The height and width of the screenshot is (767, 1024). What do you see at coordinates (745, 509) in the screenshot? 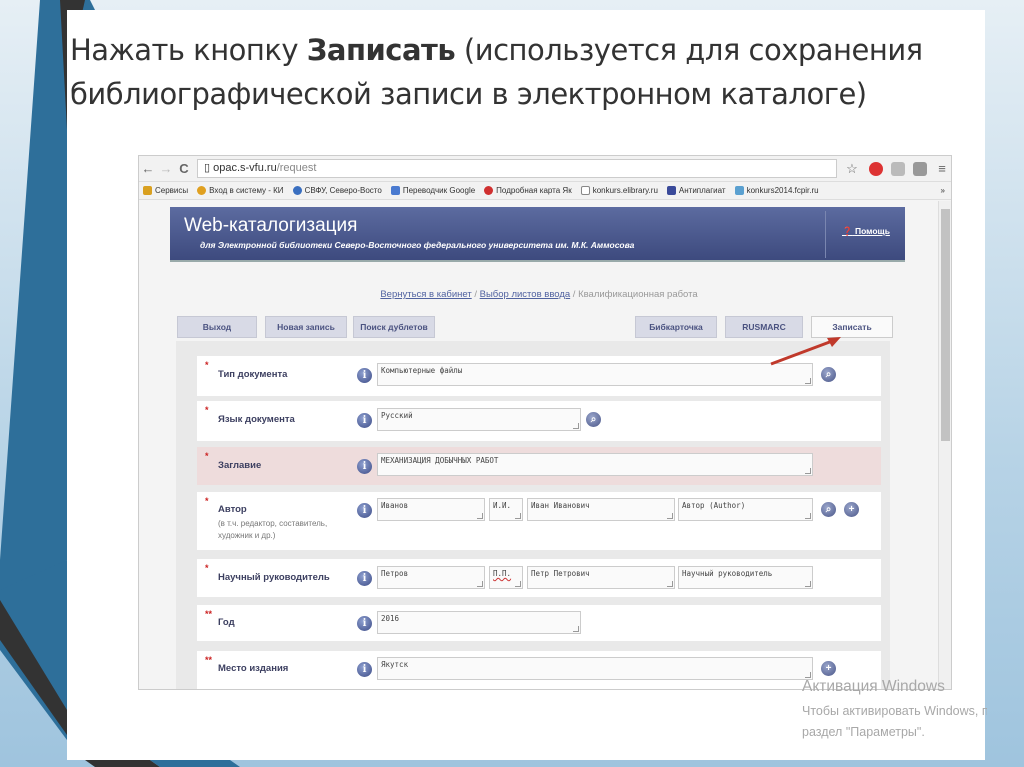
I see `author-role-input: Автор (Author)` at bounding box center [745, 509].